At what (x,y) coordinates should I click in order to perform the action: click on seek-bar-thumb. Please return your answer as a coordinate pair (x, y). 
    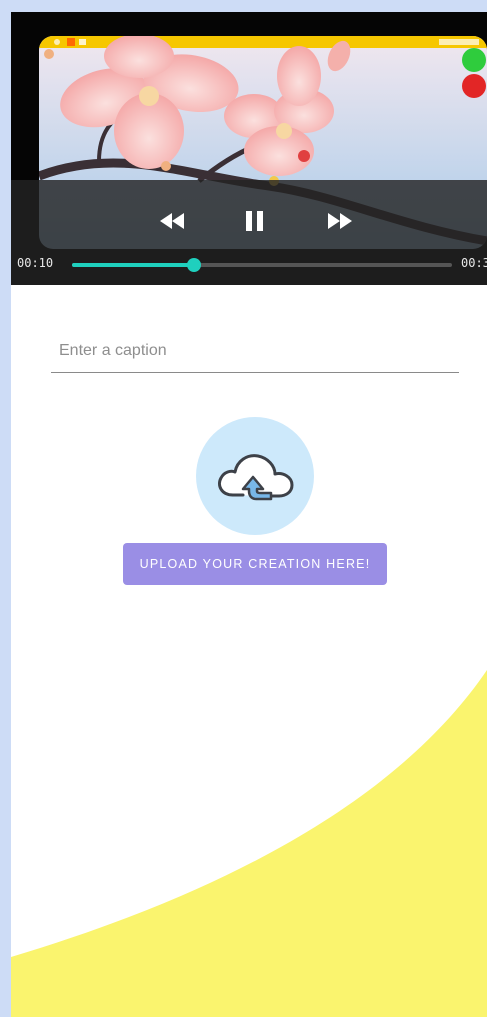
    Looking at the image, I should click on (193, 265).